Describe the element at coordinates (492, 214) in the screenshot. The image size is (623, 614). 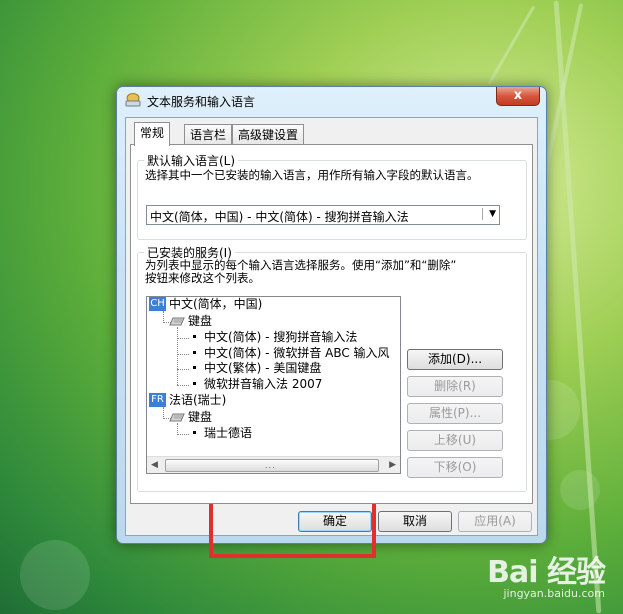
I see `chevron-down-icon: ▼` at that location.